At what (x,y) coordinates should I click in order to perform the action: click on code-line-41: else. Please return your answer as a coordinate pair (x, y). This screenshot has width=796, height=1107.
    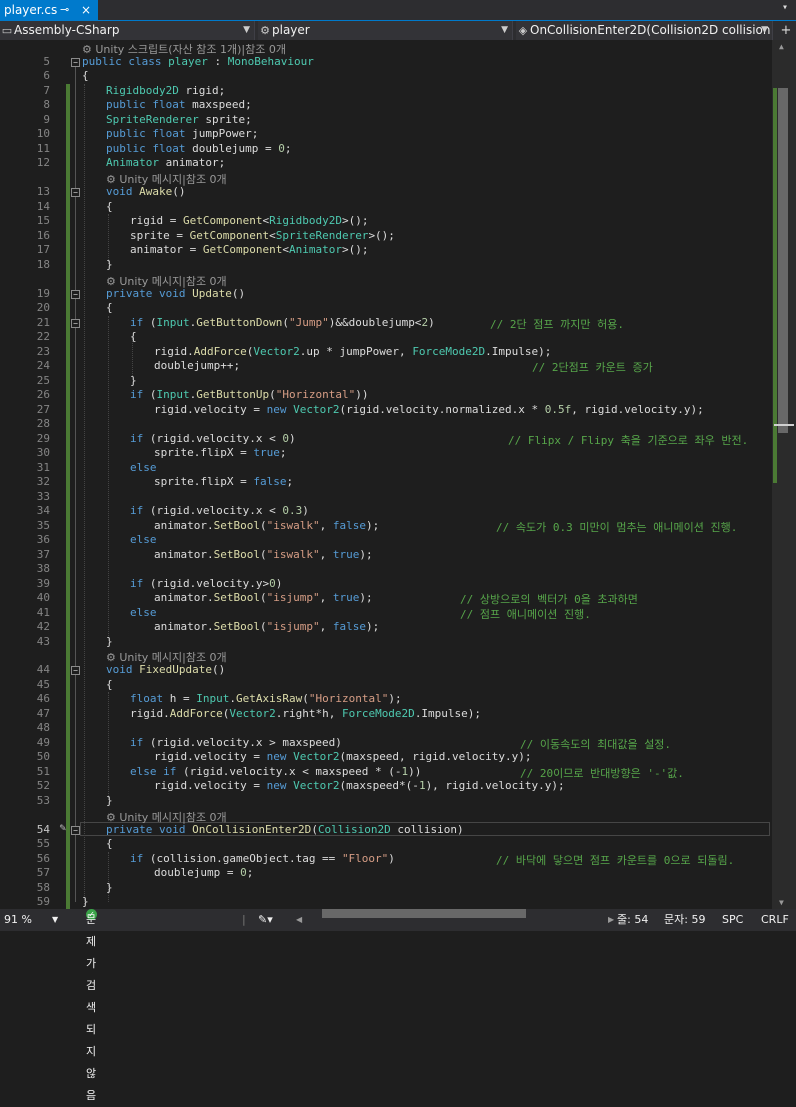
    Looking at the image, I should click on (143, 612).